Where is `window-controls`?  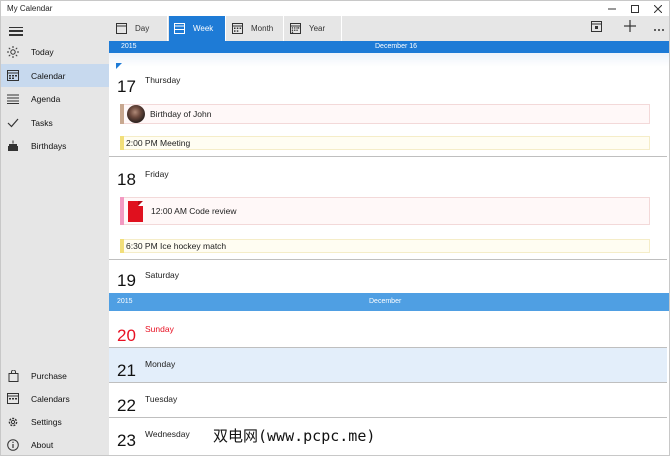 window-controls is located at coordinates (634, 8).